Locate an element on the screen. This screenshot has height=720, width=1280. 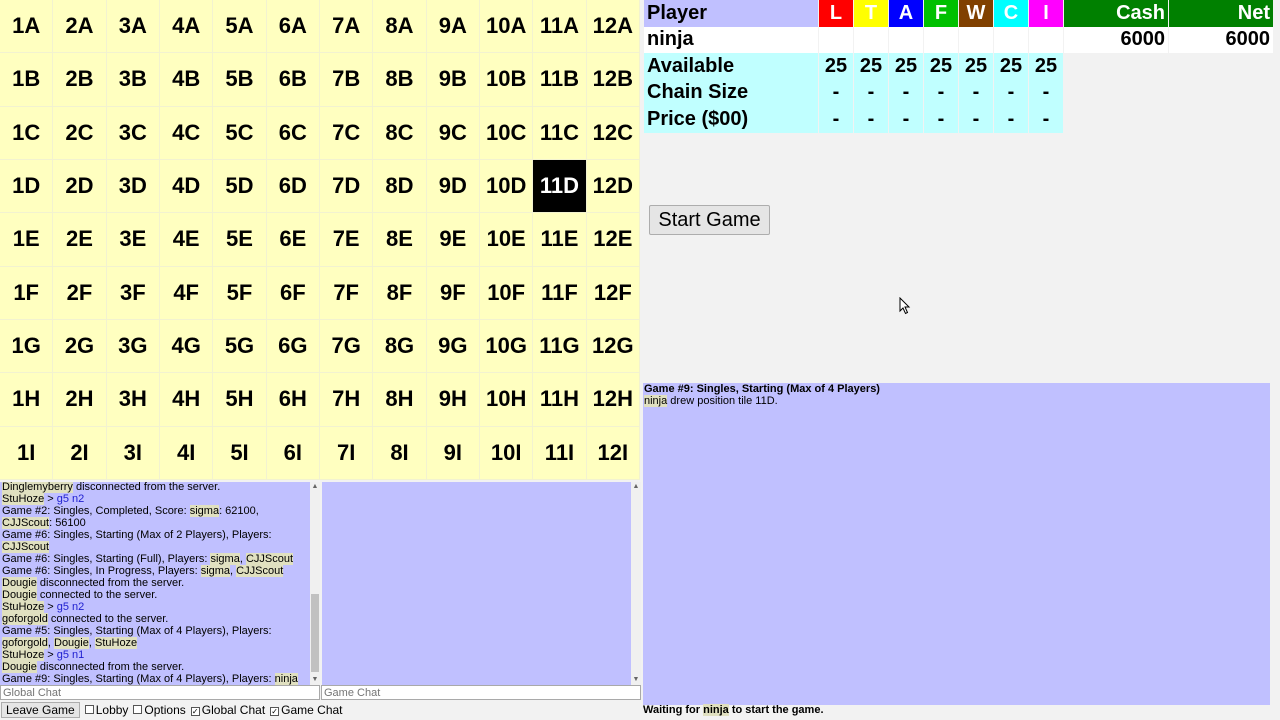
board-tile-3e: 3E is located at coordinates (133, 240).